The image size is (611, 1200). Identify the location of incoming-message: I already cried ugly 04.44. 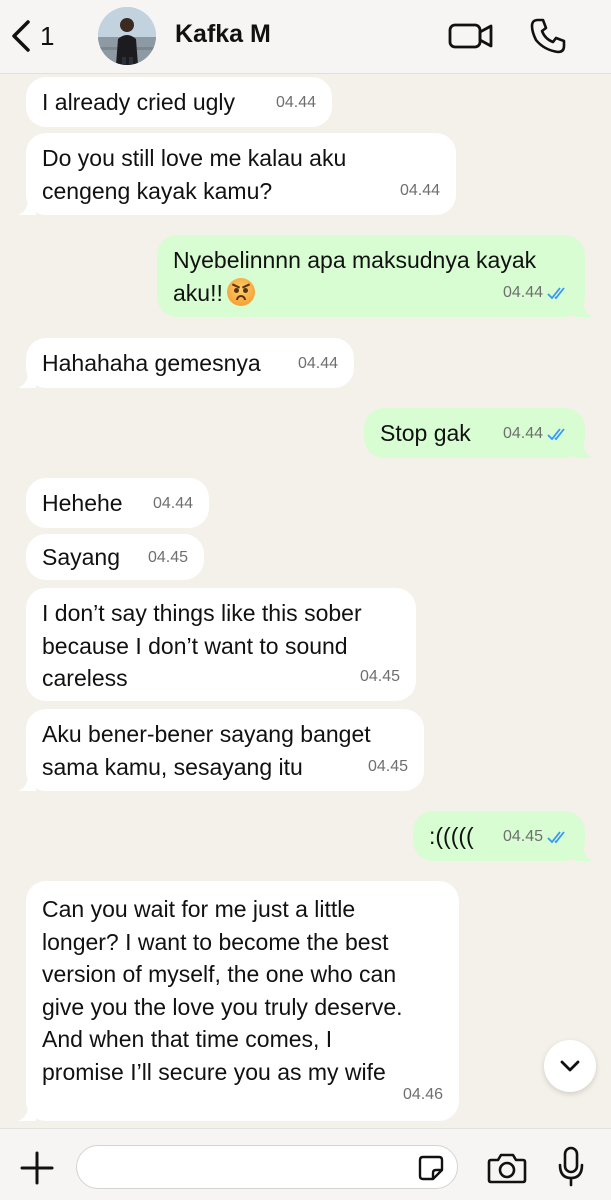
(179, 102).